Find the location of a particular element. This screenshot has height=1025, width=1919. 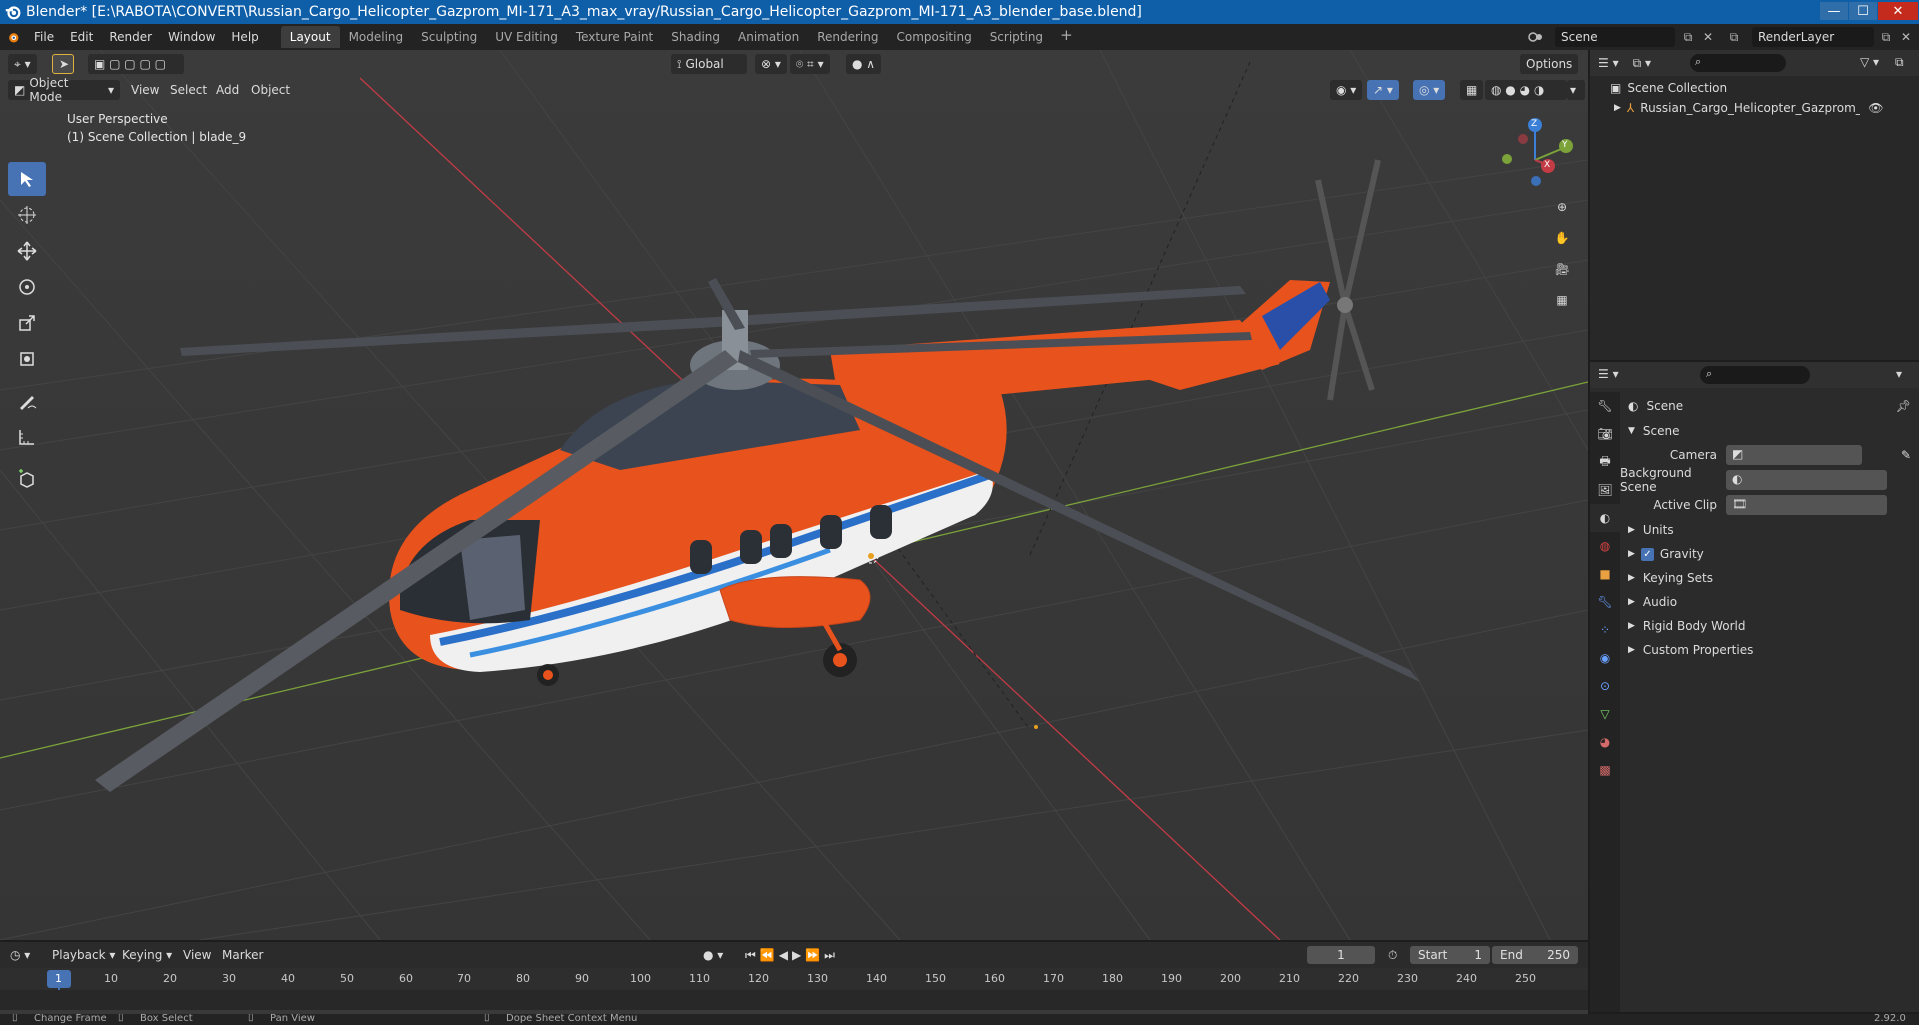

rigid-body-world-panel: ▶ Rigid Body World is located at coordinates (1769, 626).